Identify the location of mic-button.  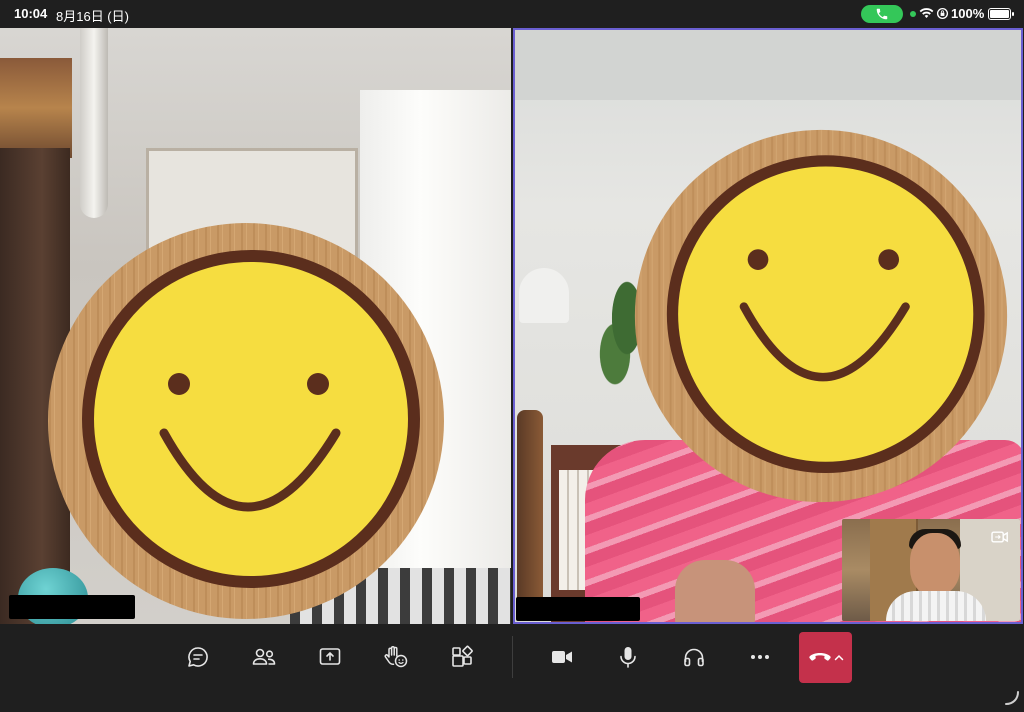
(628, 657).